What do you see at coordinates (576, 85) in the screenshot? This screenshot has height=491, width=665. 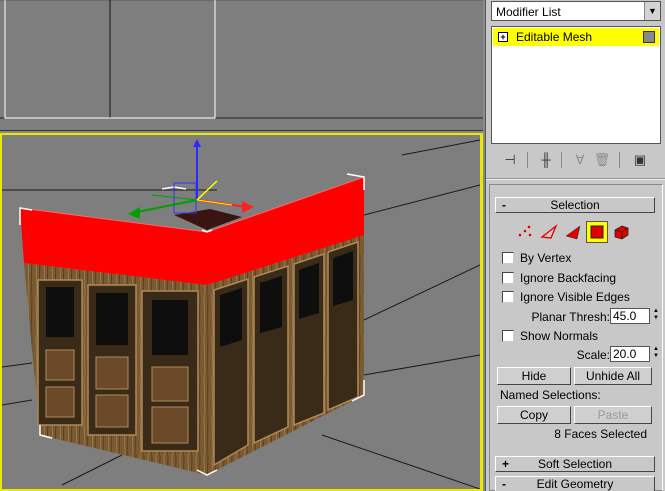 I see `modifier-stack: + Editable Mesh` at bounding box center [576, 85].